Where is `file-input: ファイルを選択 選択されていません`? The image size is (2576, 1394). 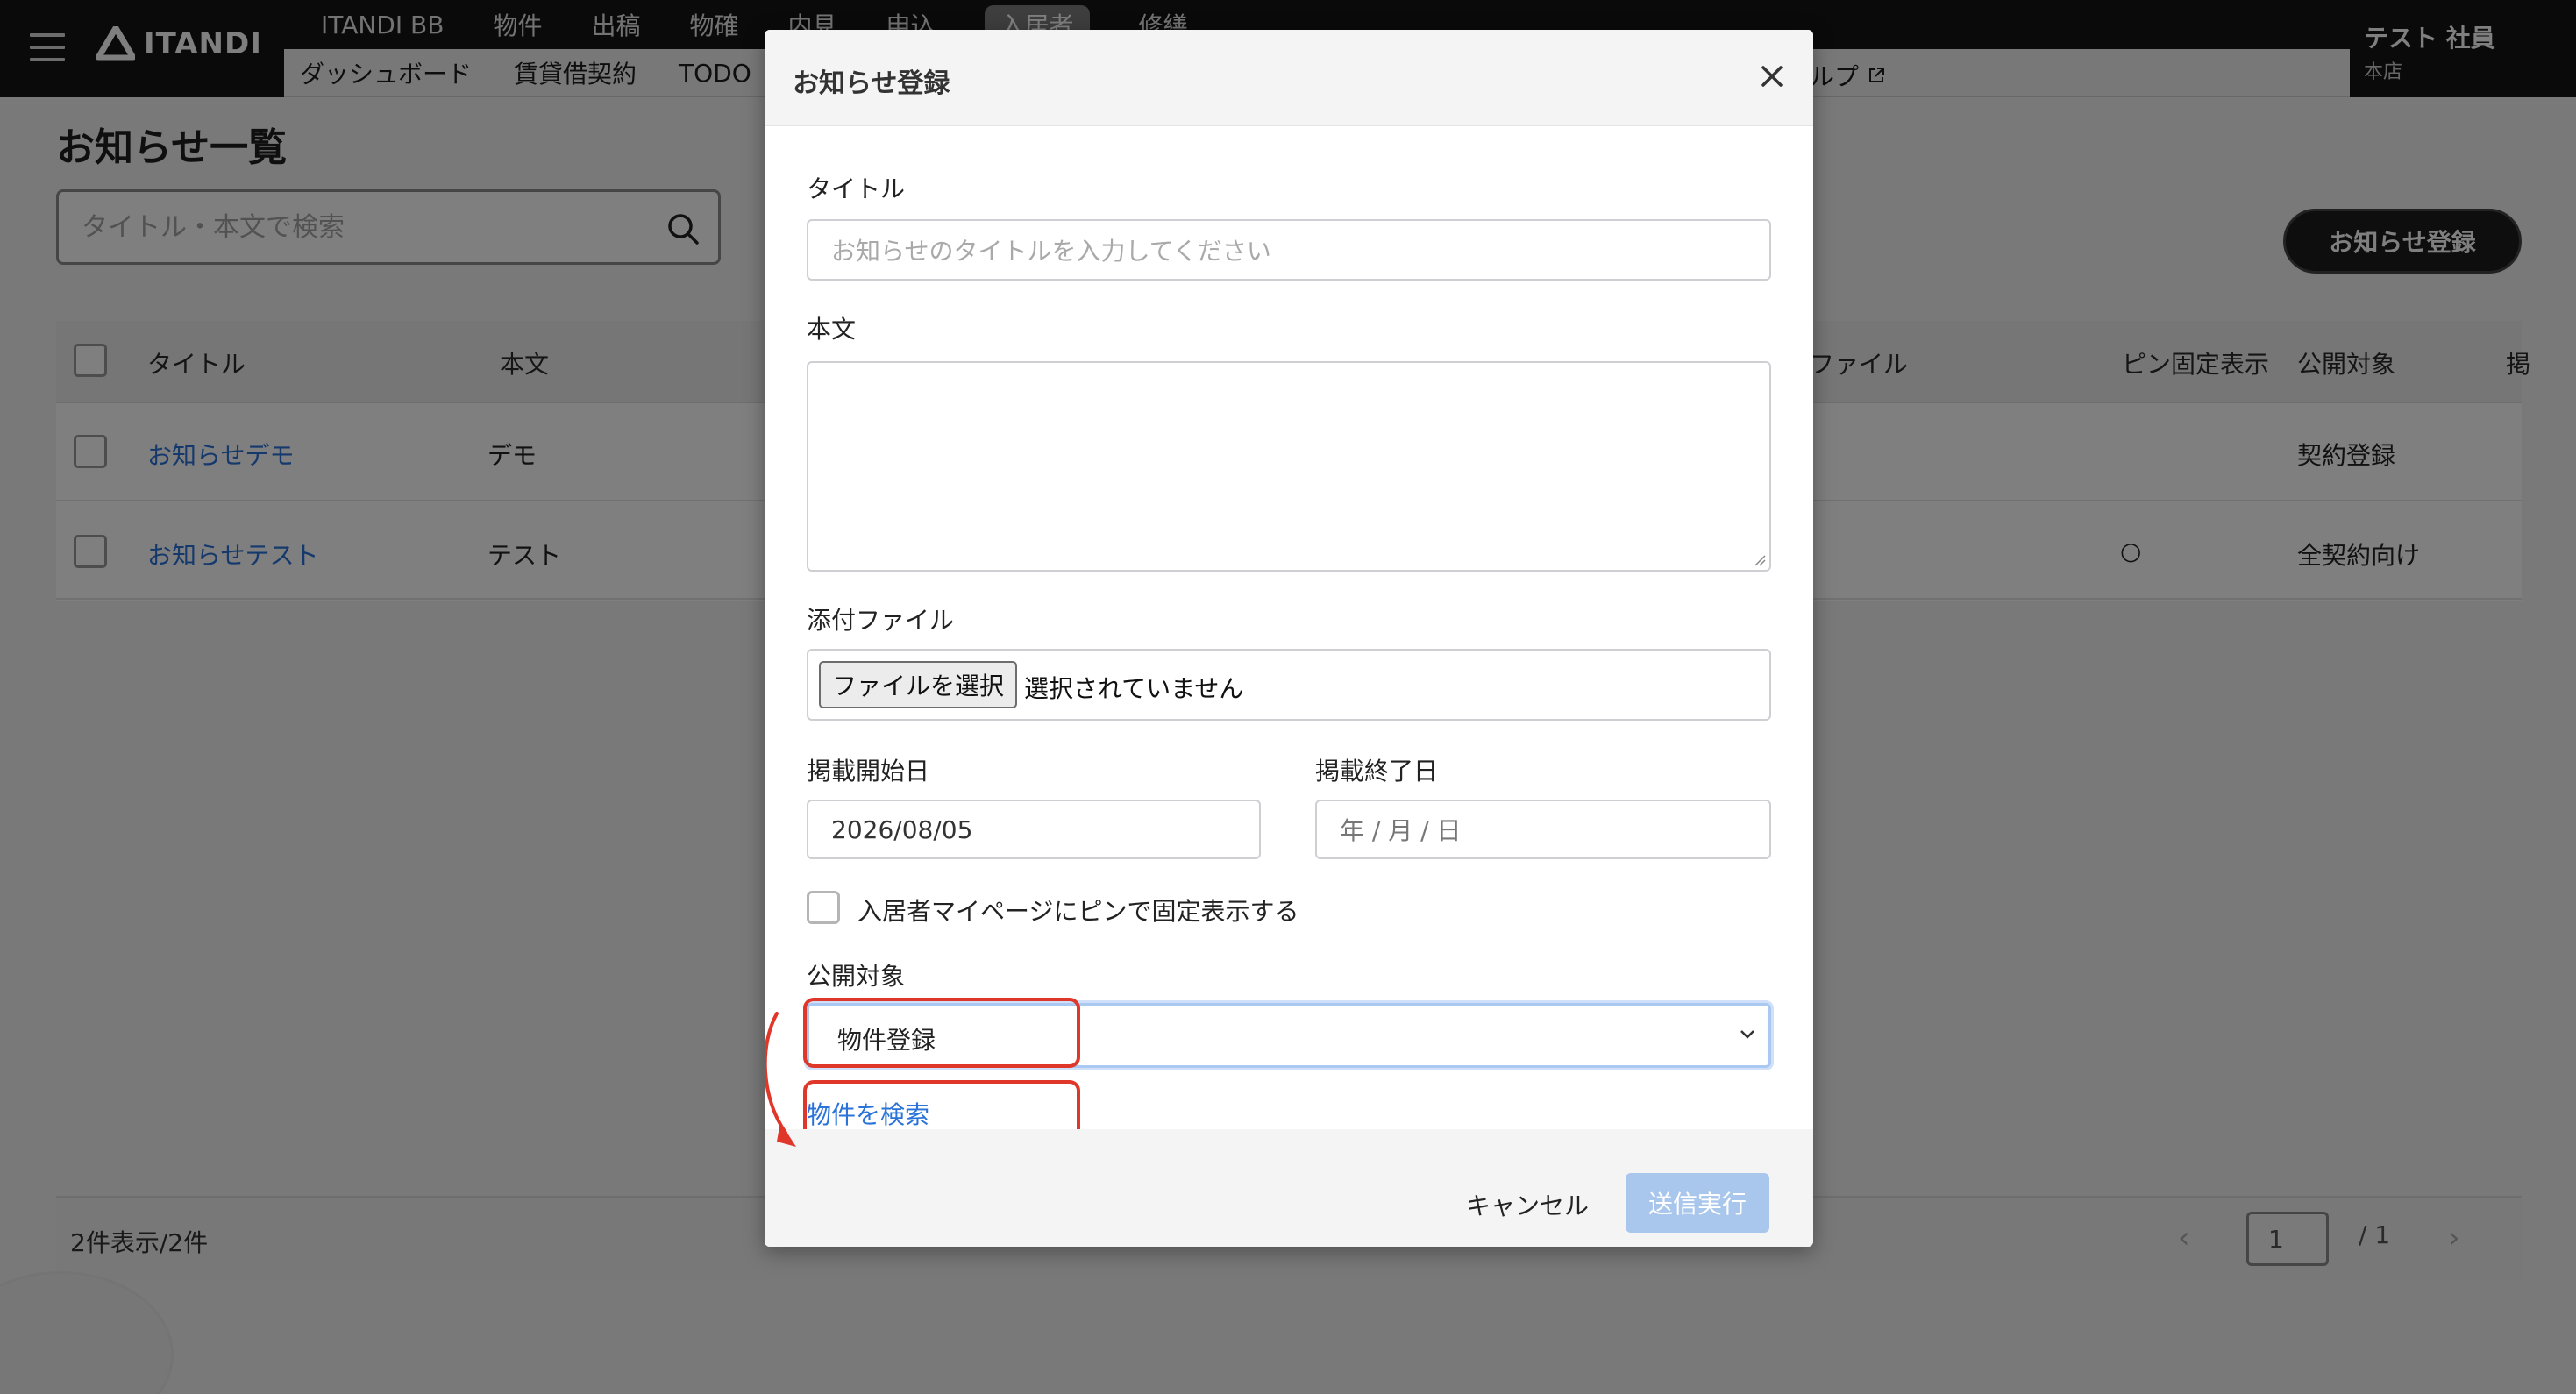
file-input: ファイルを選択 選択されていません is located at coordinates (1289, 685).